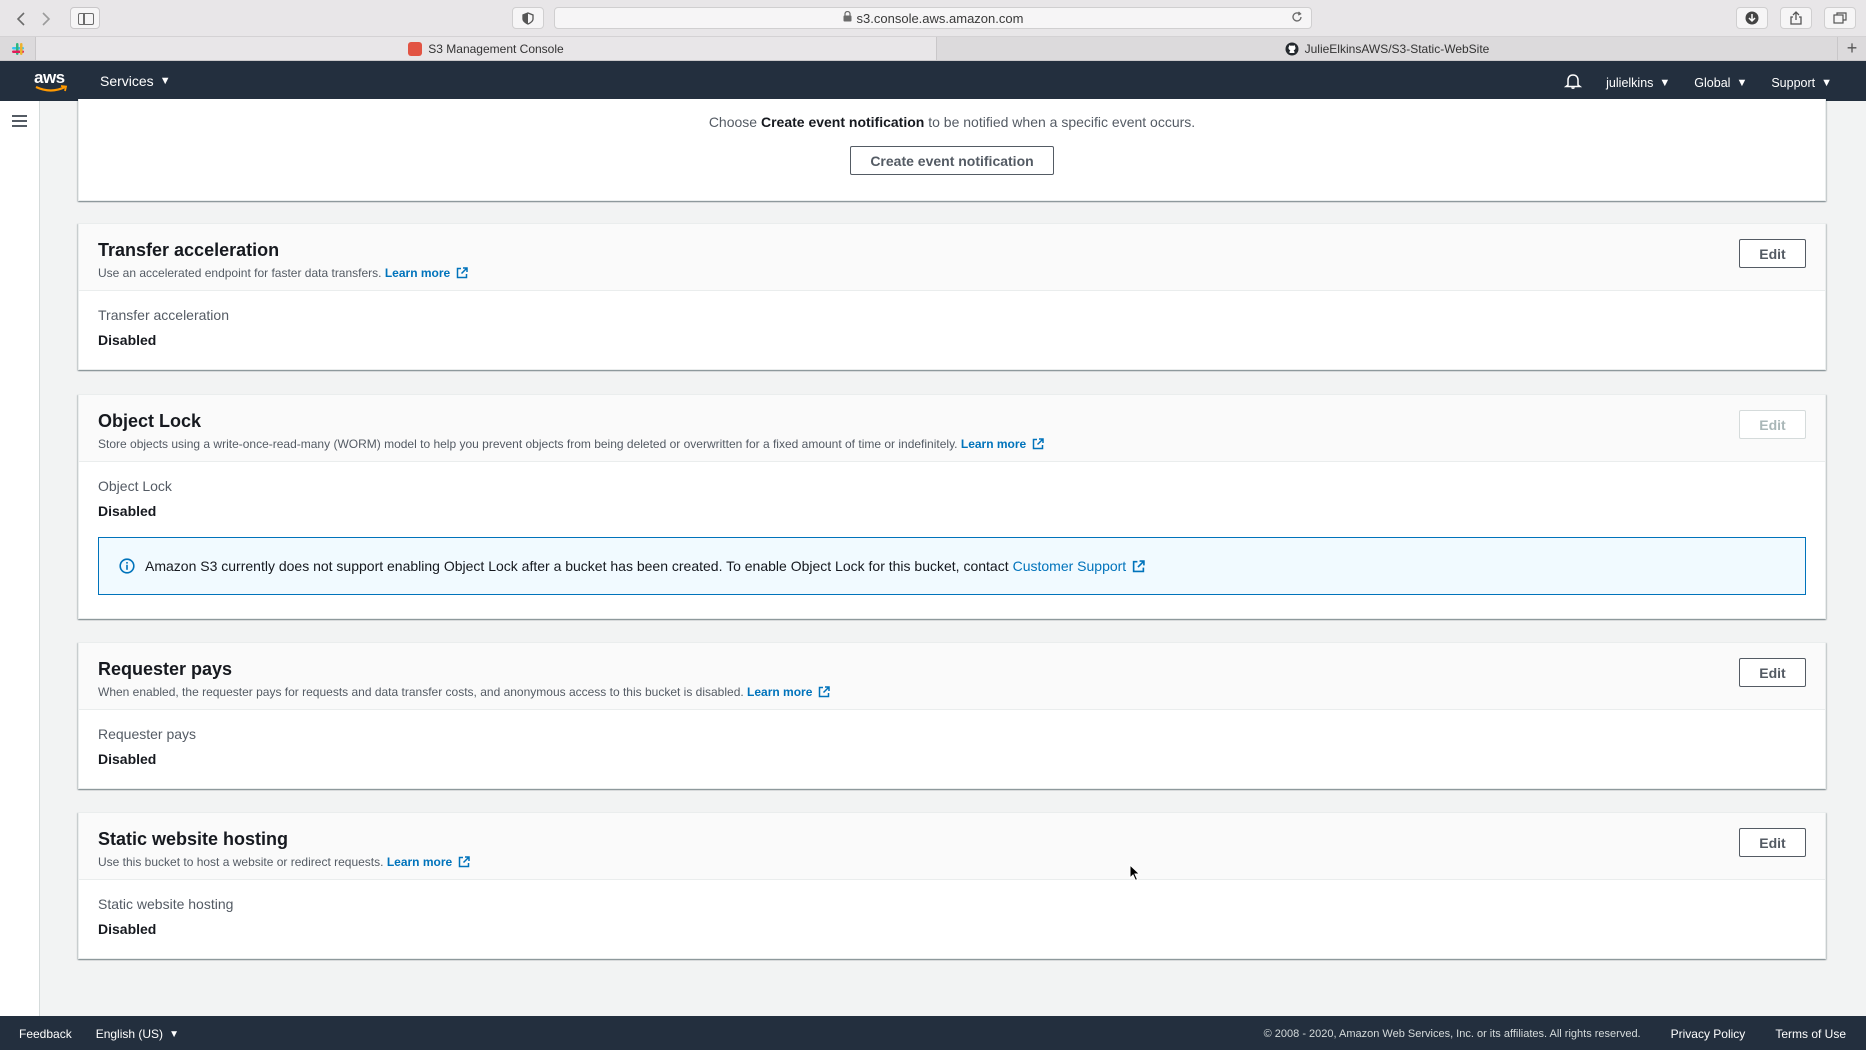 This screenshot has height=1050, width=1866. What do you see at coordinates (20, 18) in the screenshot?
I see `back-icon` at bounding box center [20, 18].